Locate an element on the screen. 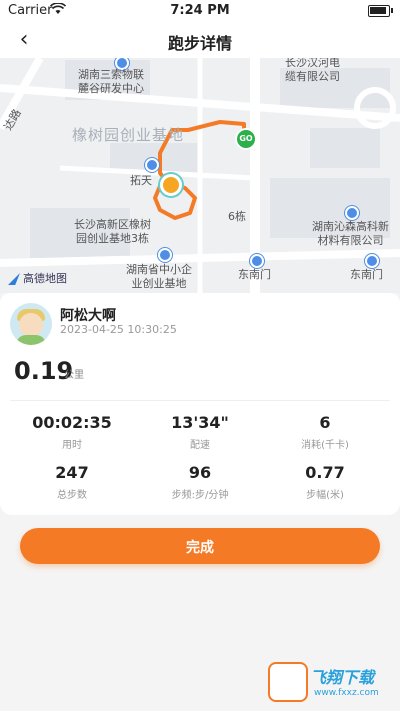 This screenshot has width=400, height=711. run-datetime: 2023-04-25 10:30:25 is located at coordinates (118, 329).